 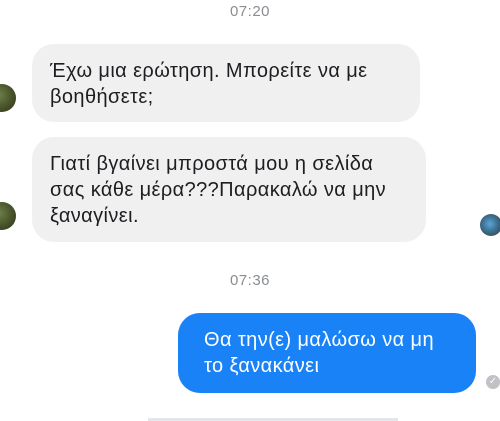 What do you see at coordinates (319, 353) in the screenshot?
I see `message-text: Θα την(ε) μαλώσω να μη το ξανακάνει` at bounding box center [319, 353].